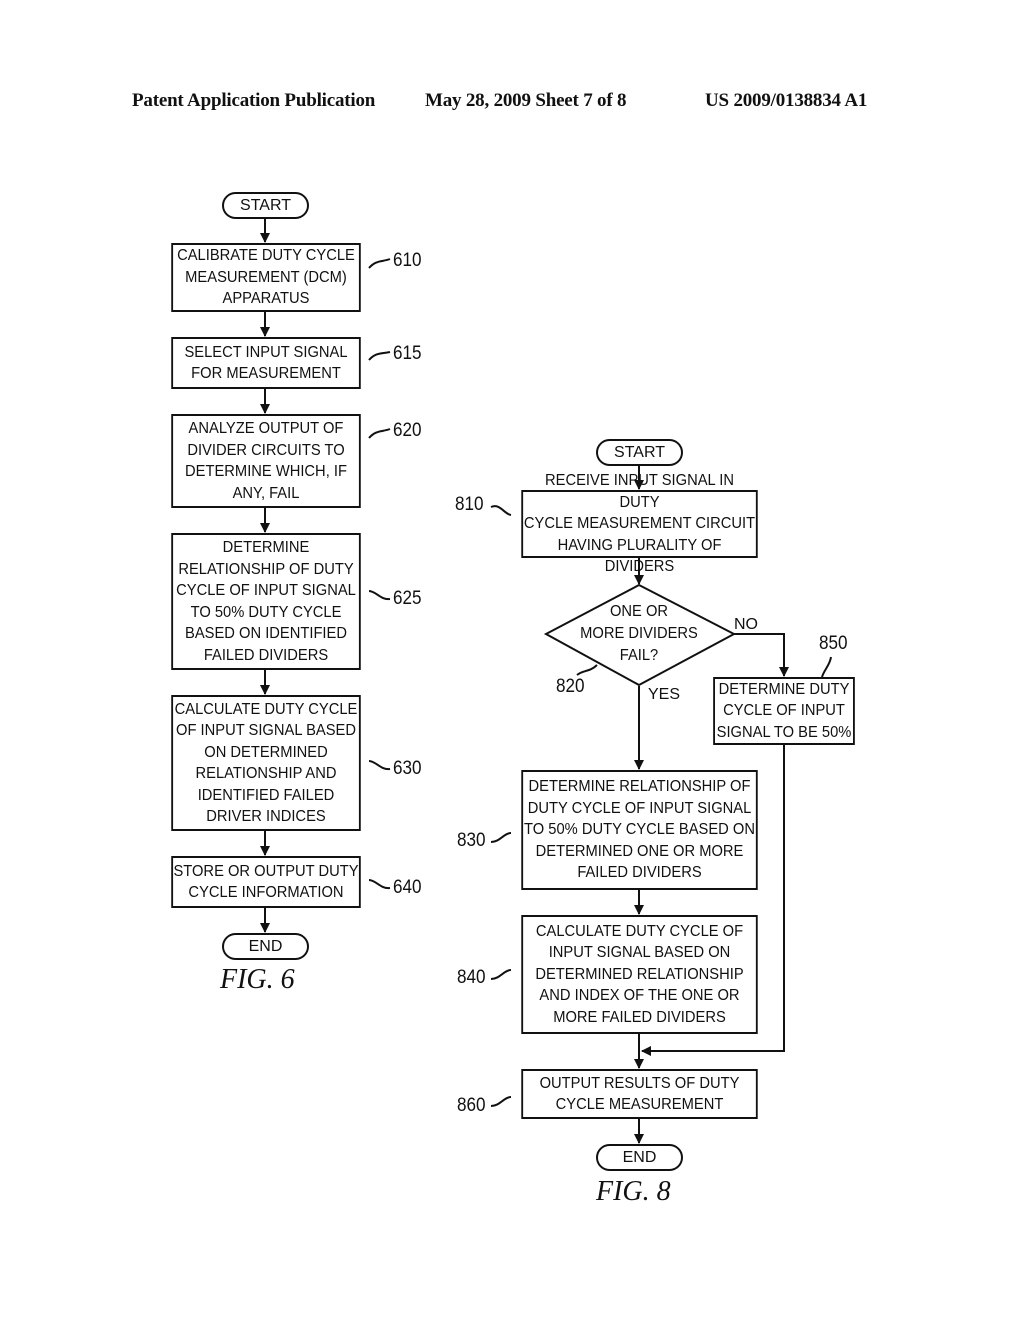 The height and width of the screenshot is (1320, 1024). I want to click on fig6-start-label: START, so click(265, 205).